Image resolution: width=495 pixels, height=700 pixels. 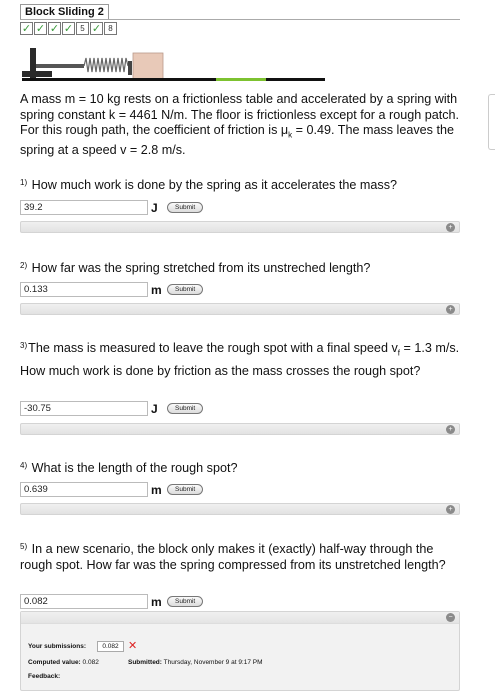 What do you see at coordinates (145, 662) in the screenshot?
I see `submitted-label: Submitted:` at bounding box center [145, 662].